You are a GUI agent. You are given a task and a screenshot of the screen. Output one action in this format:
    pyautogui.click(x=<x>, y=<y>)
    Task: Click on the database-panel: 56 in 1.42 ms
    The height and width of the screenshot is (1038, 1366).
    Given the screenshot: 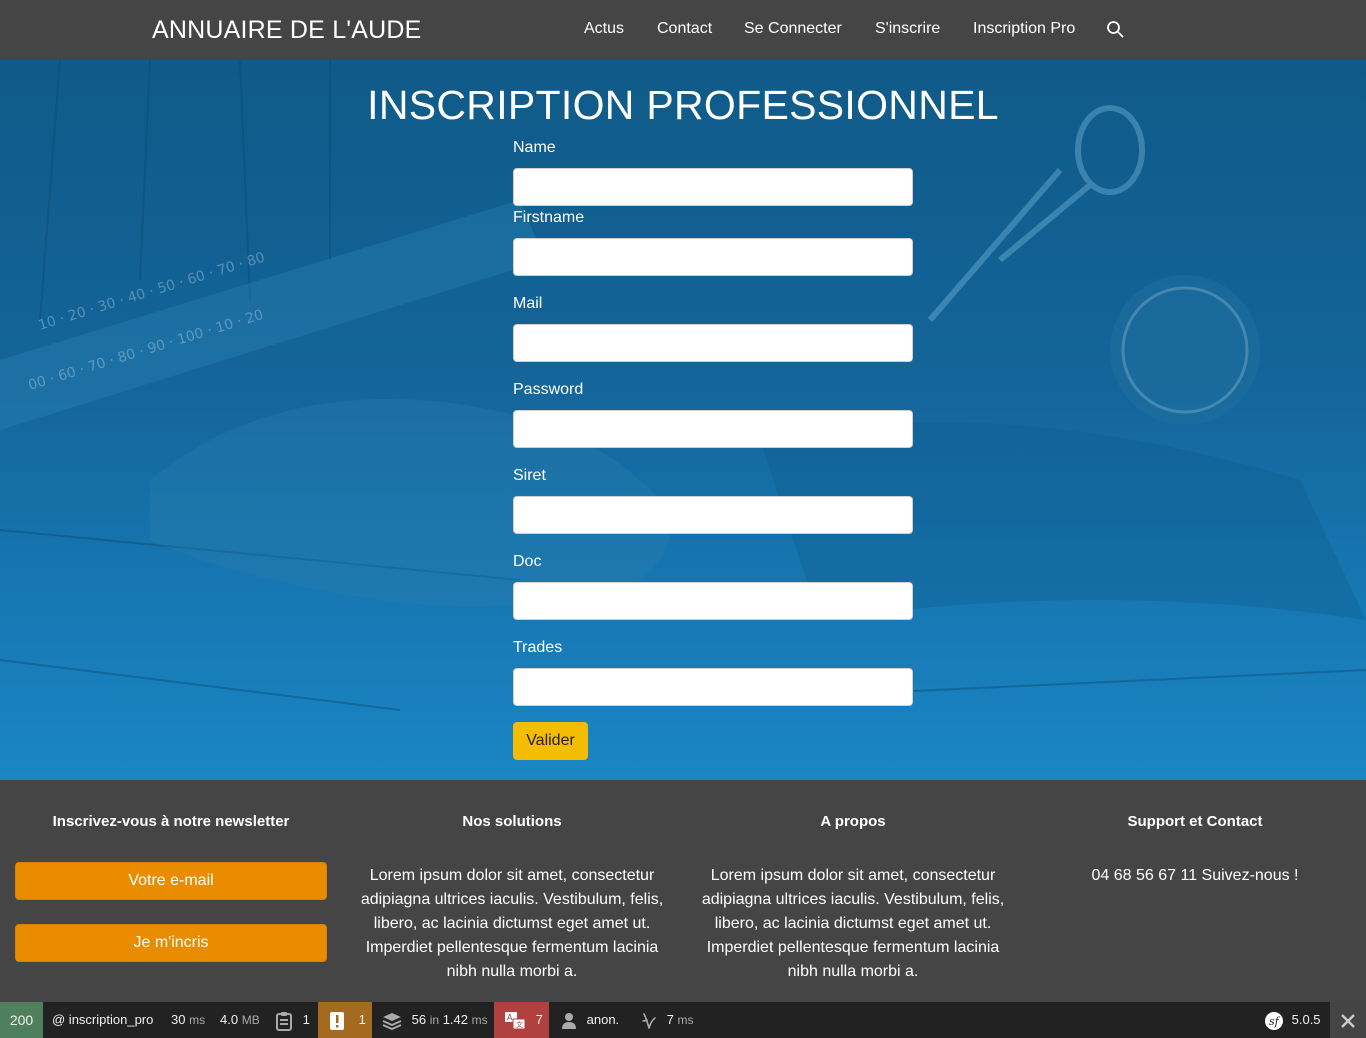 What is the action you would take?
    pyautogui.click(x=435, y=1020)
    